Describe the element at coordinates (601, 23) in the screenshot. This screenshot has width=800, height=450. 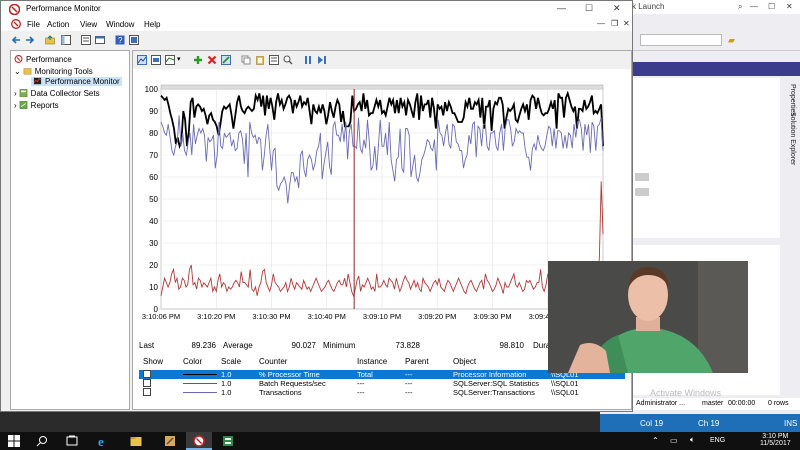
I see `mdi-minimize-icon: —` at that location.